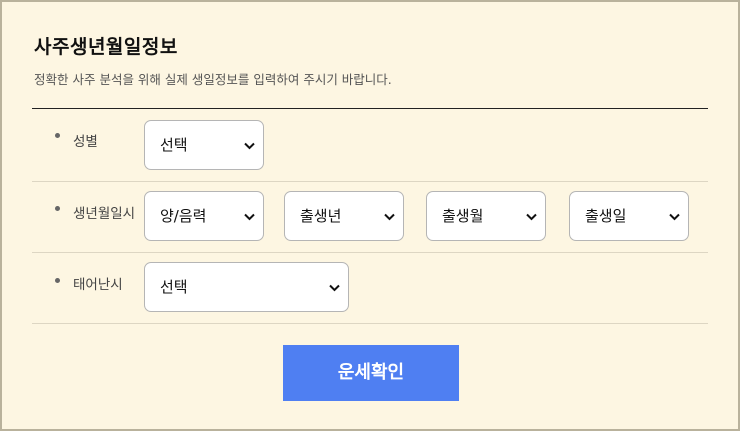  Describe the element at coordinates (486, 216) in the screenshot. I see `birth-month-select: 출생월` at that location.